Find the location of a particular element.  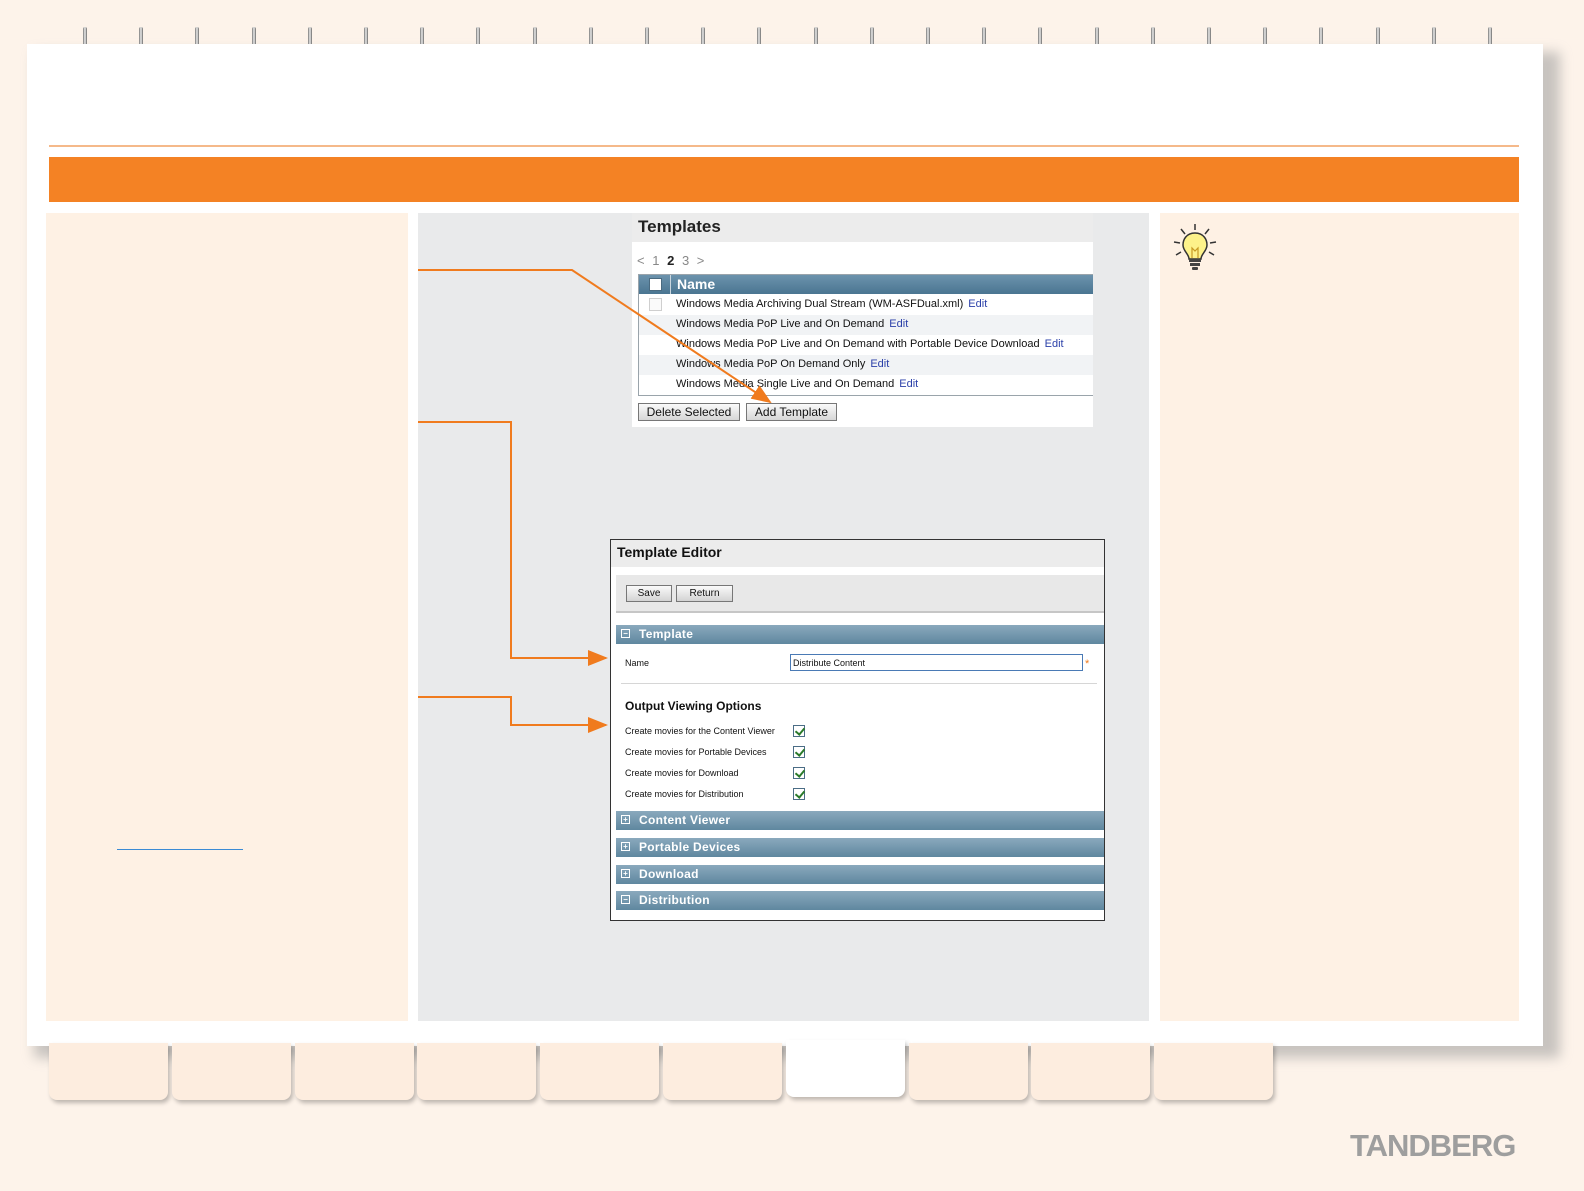

callout-arrows is located at coordinates (595, 501).